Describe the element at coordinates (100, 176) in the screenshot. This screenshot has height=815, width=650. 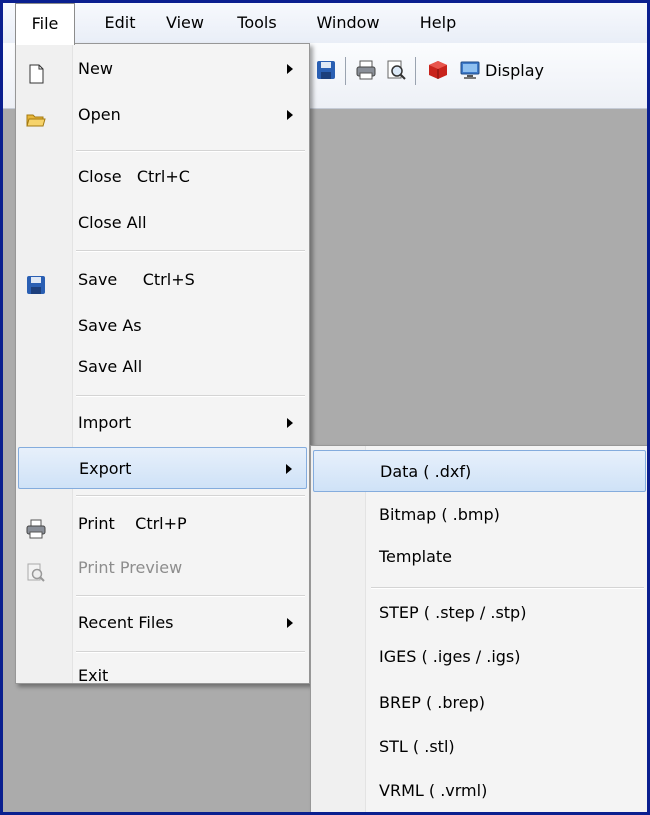
I see `close-label: Close` at that location.